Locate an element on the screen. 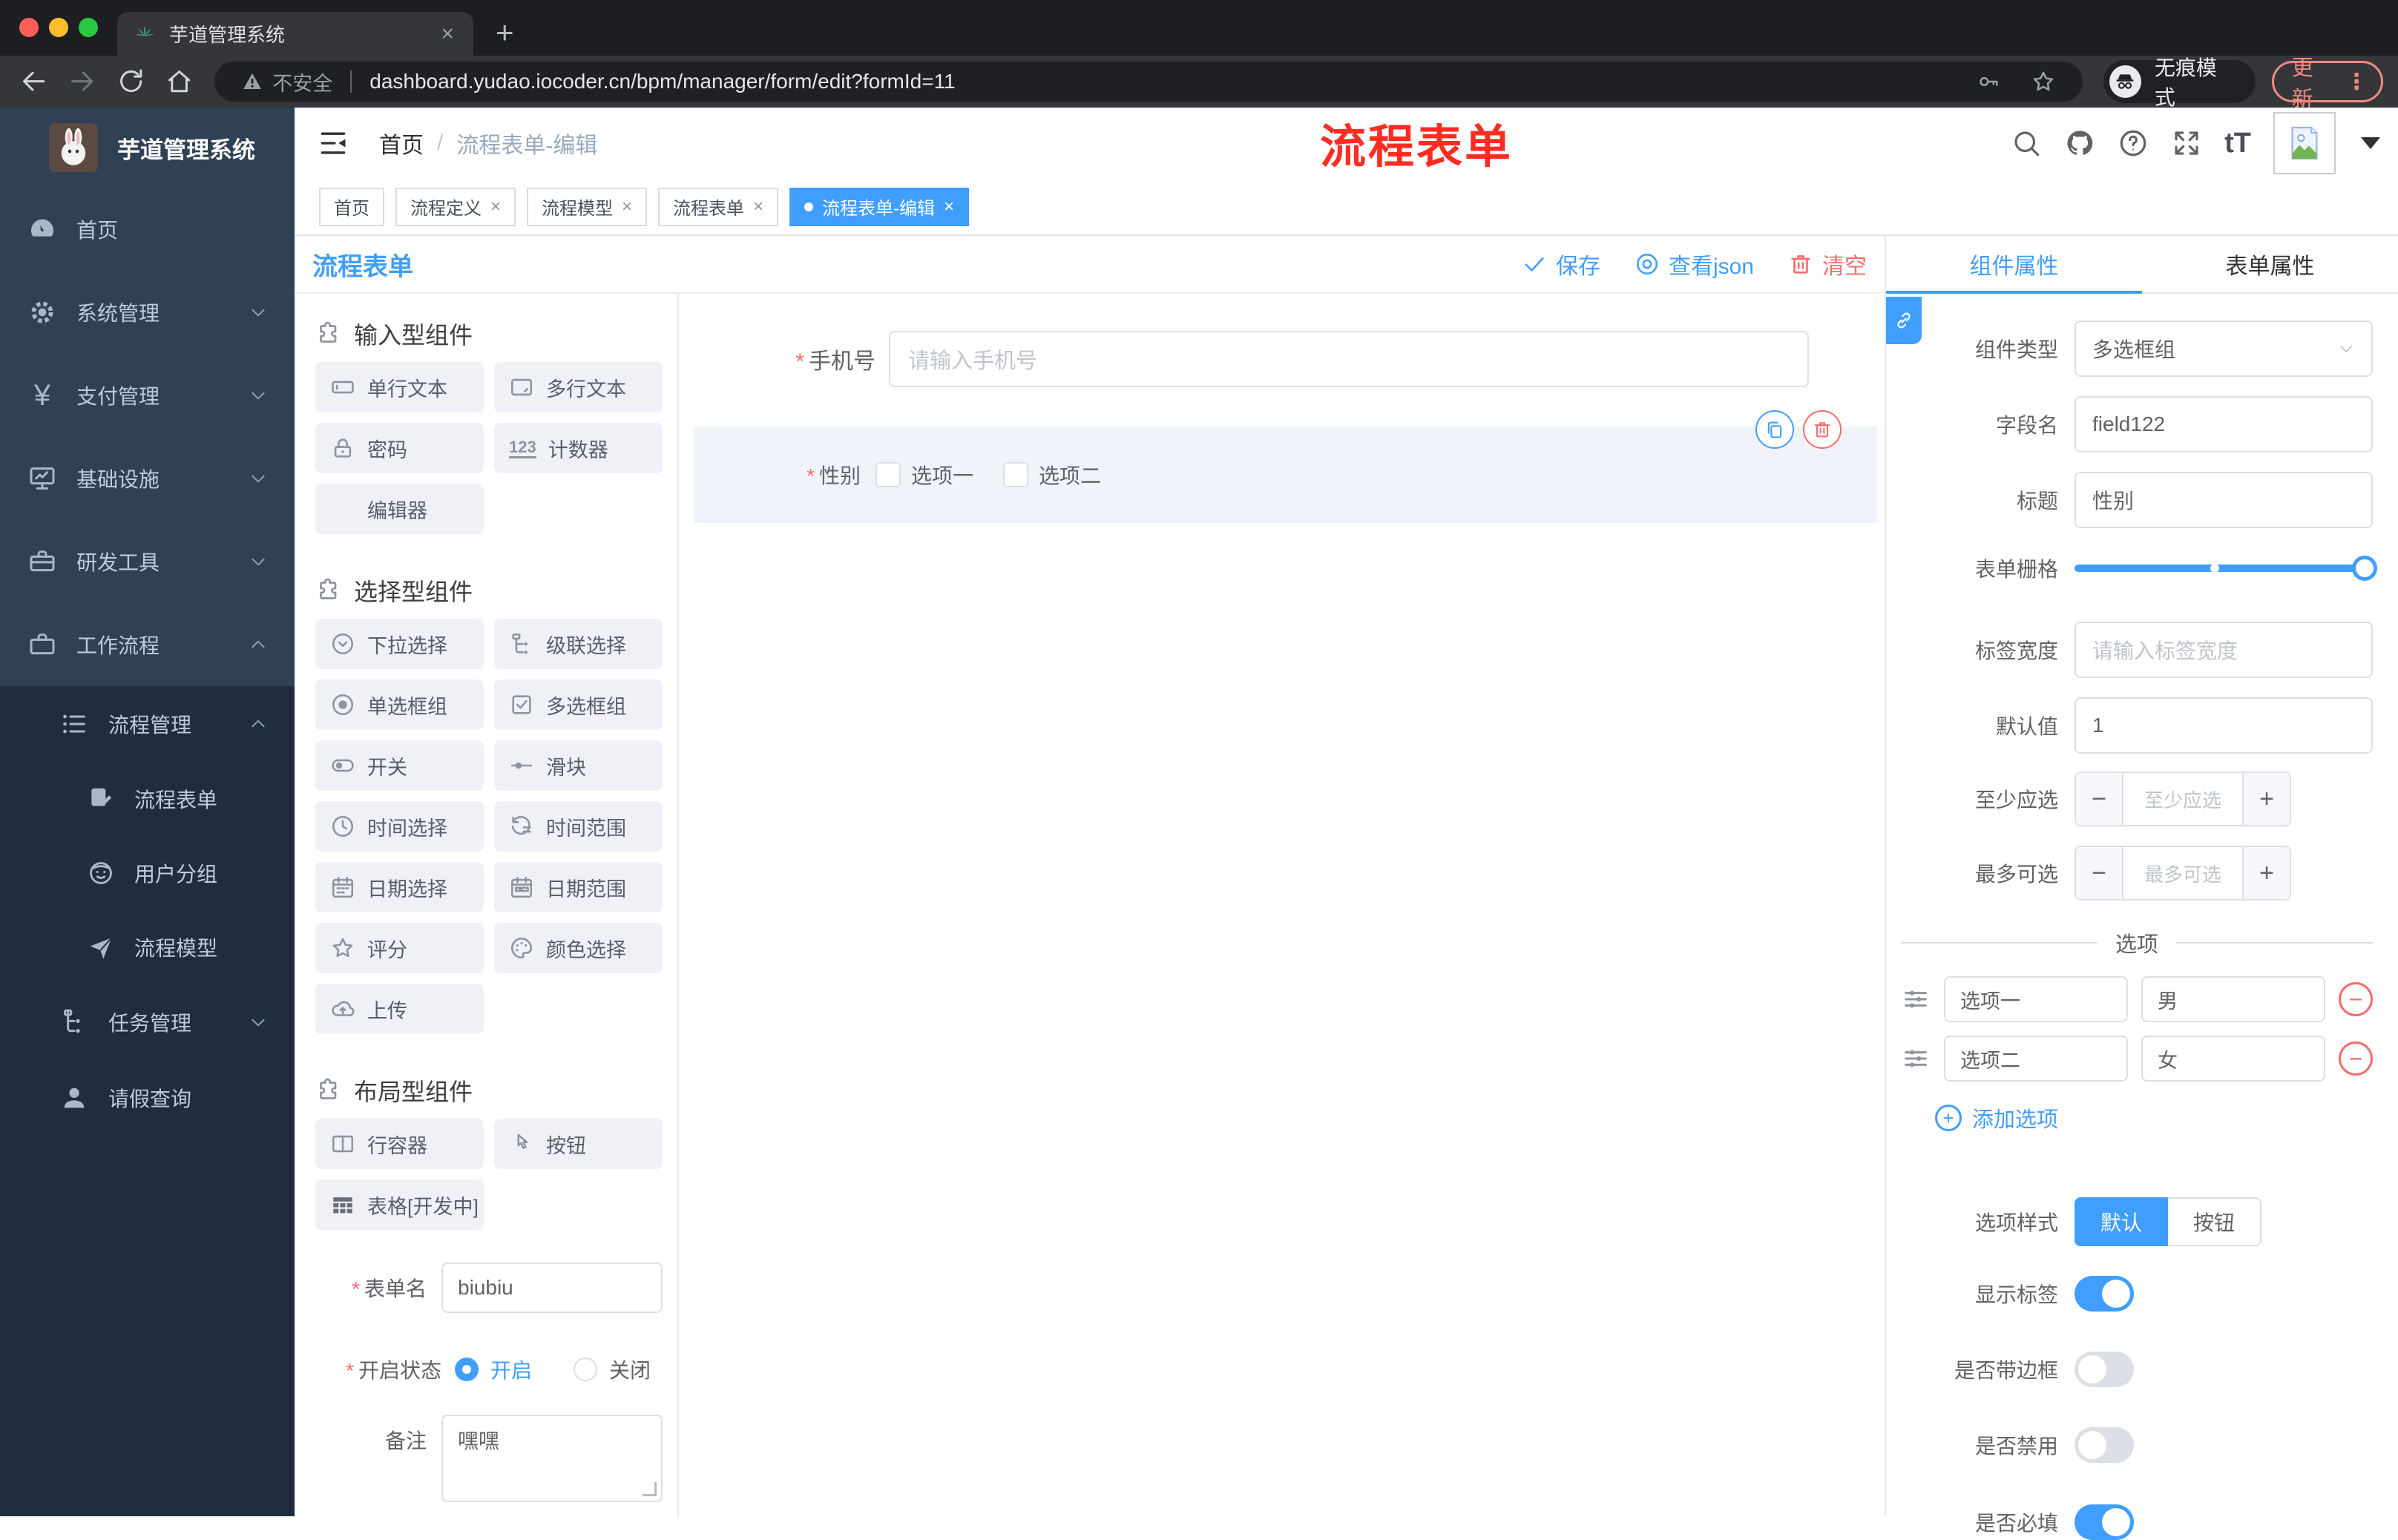  add-option-button: + 添加选项 is located at coordinates (2154, 1117).